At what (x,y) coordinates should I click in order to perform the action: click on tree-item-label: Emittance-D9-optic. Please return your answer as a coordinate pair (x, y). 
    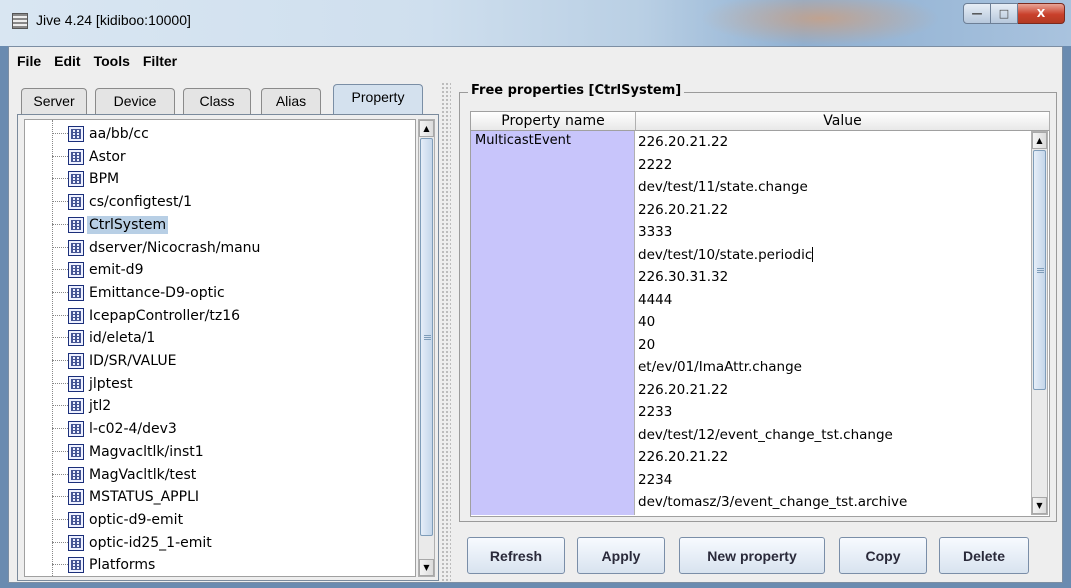
    Looking at the image, I should click on (157, 292).